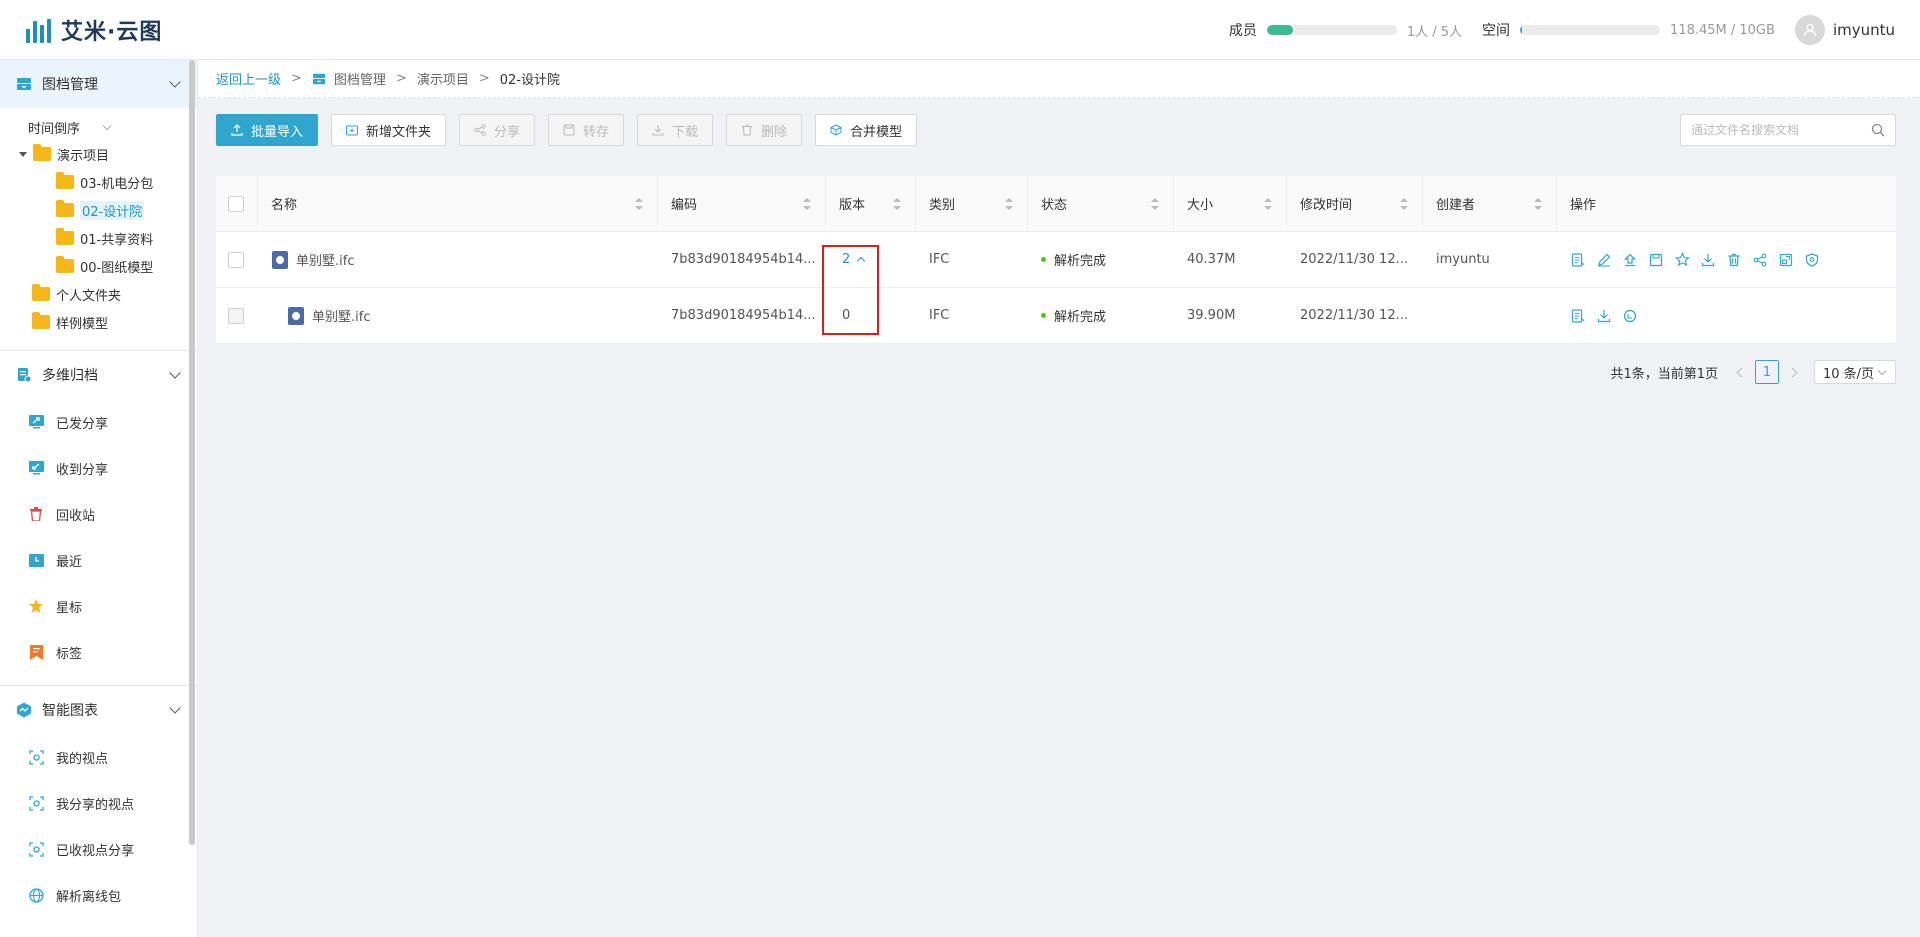  Describe the element at coordinates (1355, 203) in the screenshot. I see `column-time: 修改时间` at that location.